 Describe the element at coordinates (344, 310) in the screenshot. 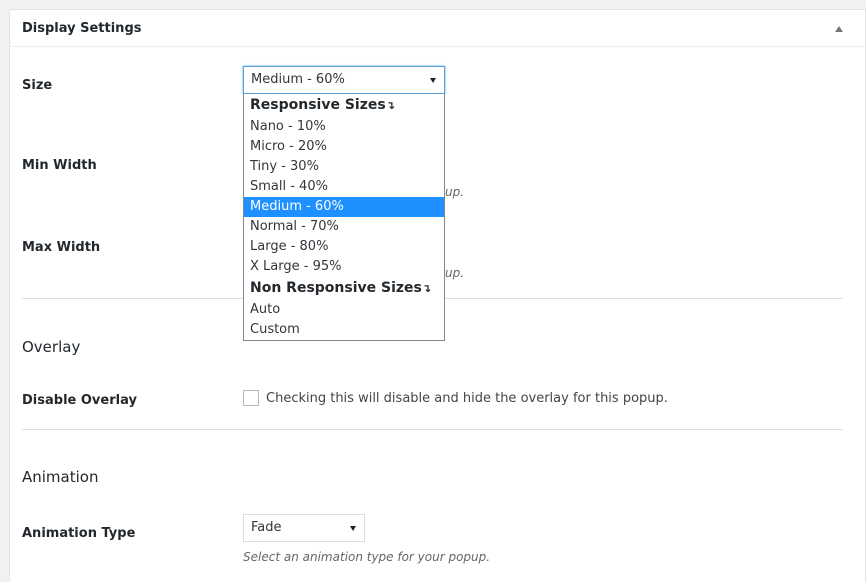

I see `size-option: Auto` at that location.